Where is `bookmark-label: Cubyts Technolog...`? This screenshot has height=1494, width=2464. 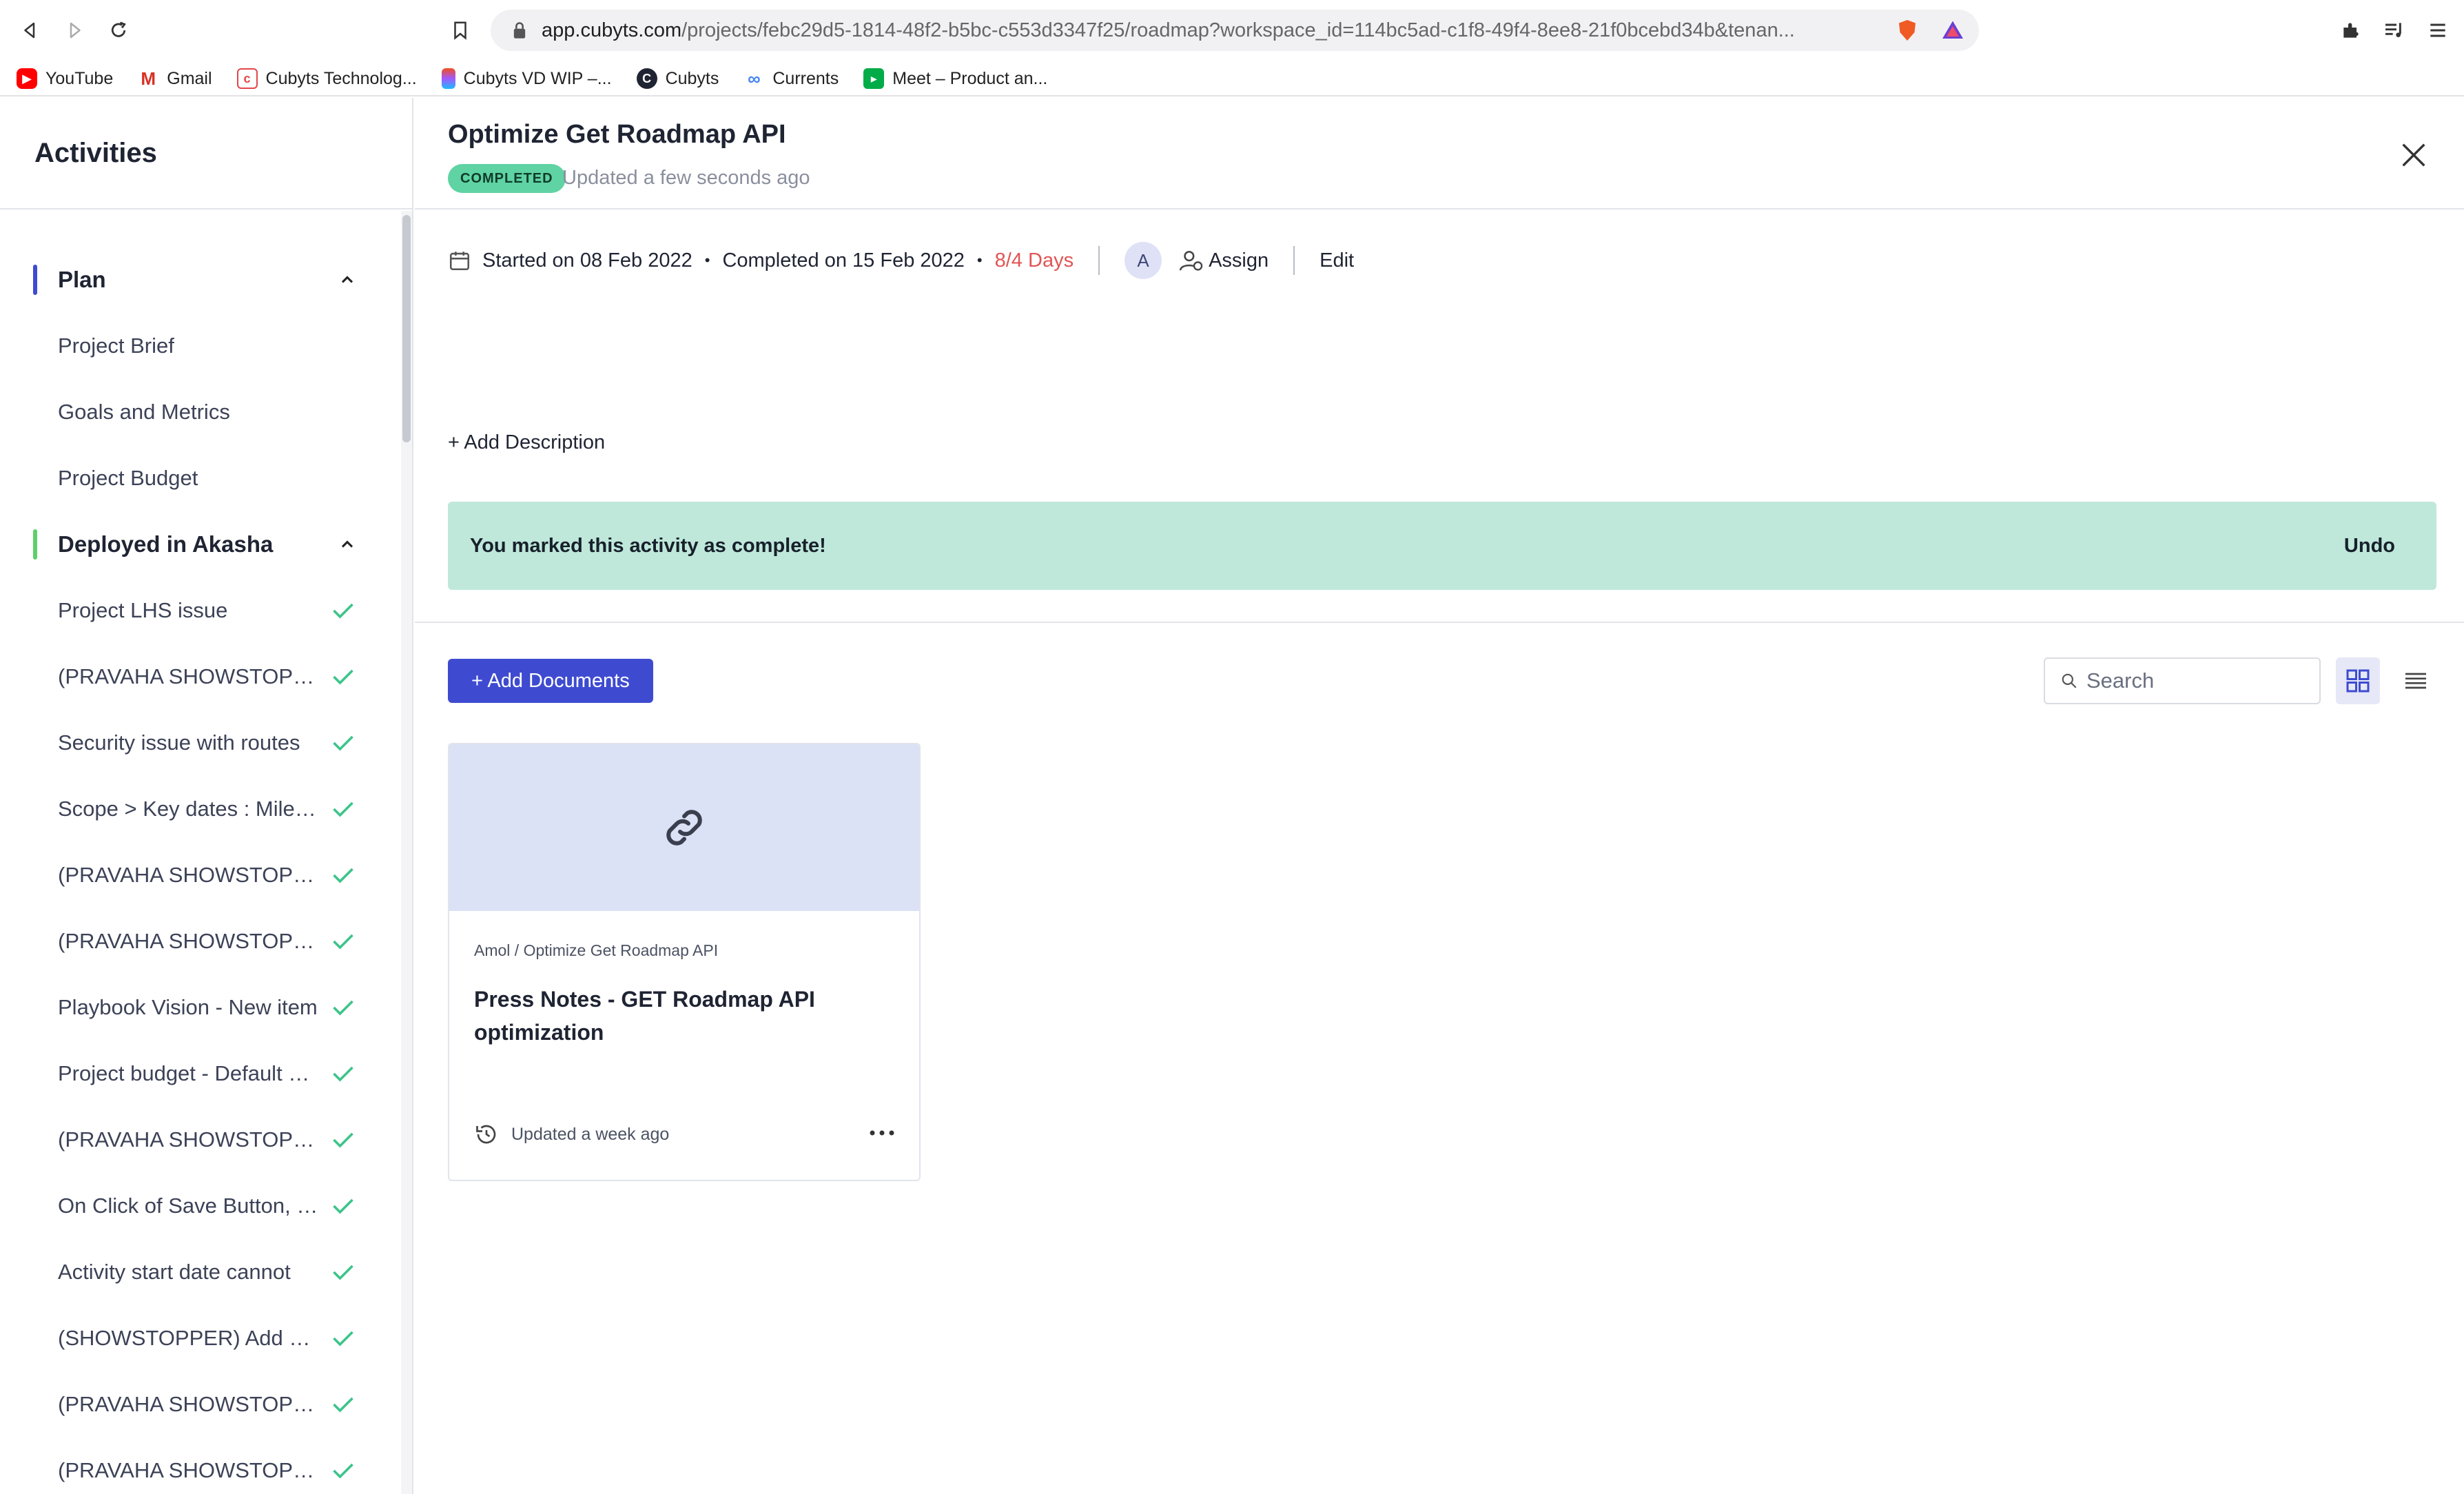
bookmark-label: Cubyts Technolog... is located at coordinates (341, 78).